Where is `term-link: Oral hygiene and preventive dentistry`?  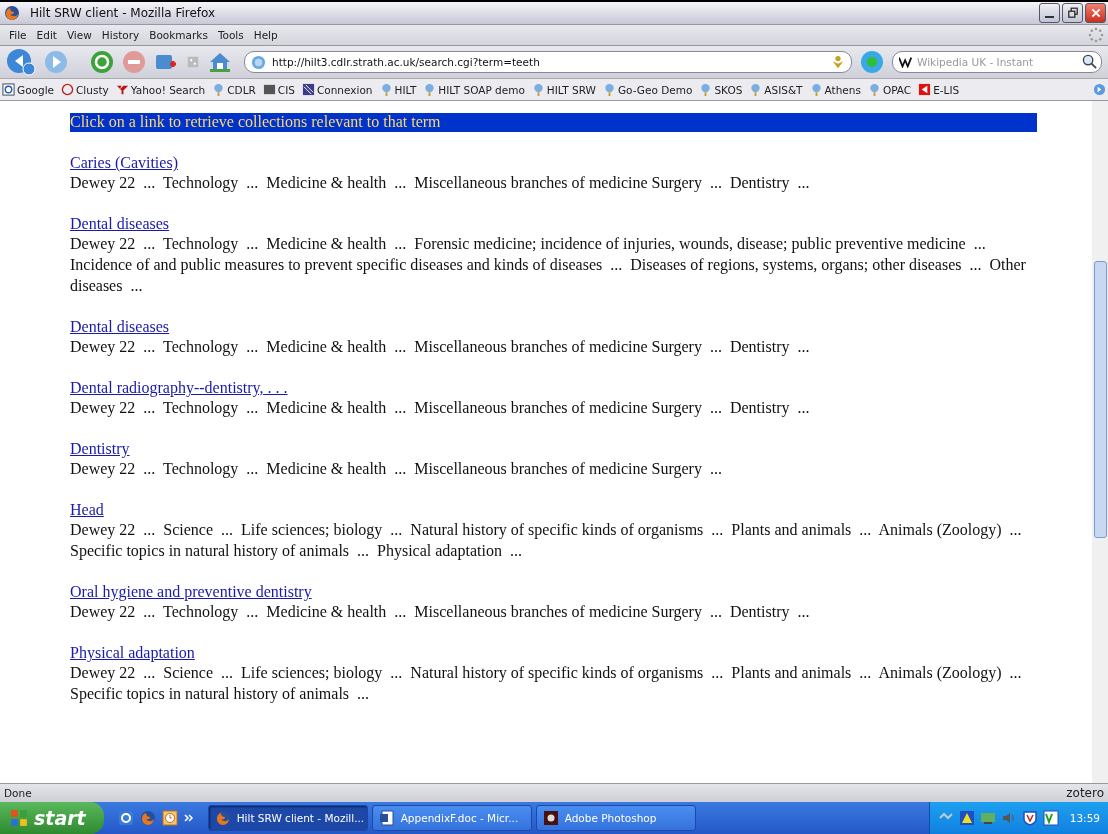
term-link: Oral hygiene and preventive dentistry is located at coordinates (191, 591).